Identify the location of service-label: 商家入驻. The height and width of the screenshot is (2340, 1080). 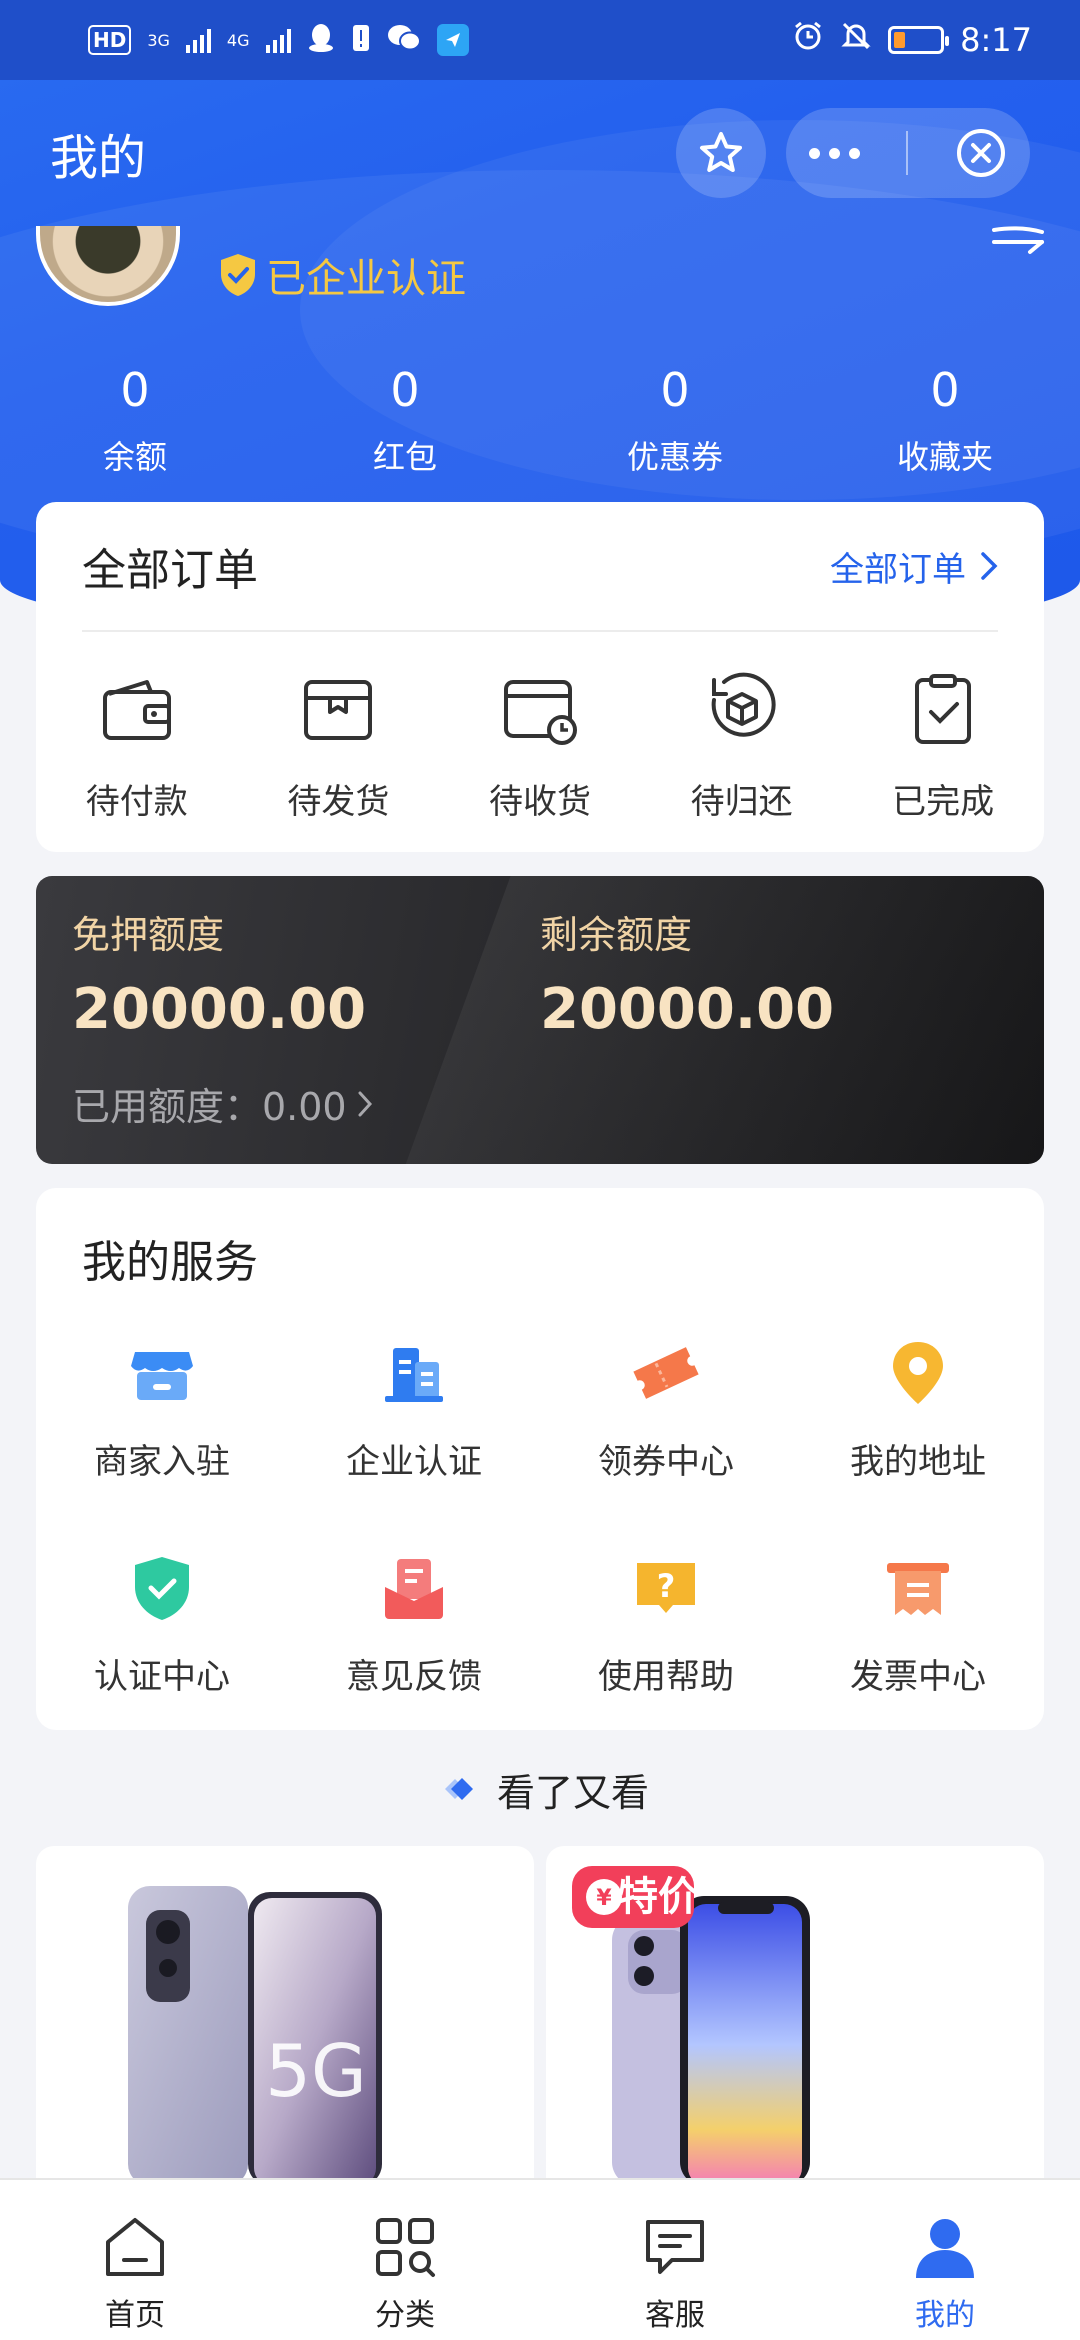
(162, 1462).